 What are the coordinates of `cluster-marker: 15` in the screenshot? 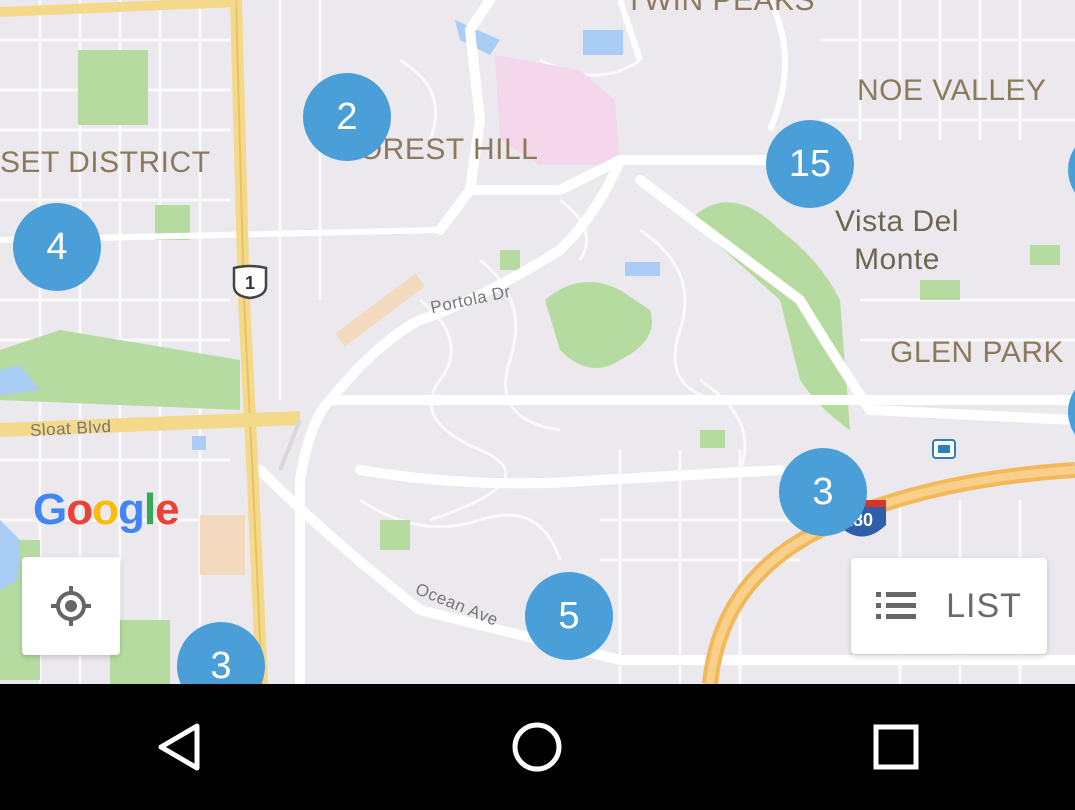 It's located at (810, 164).